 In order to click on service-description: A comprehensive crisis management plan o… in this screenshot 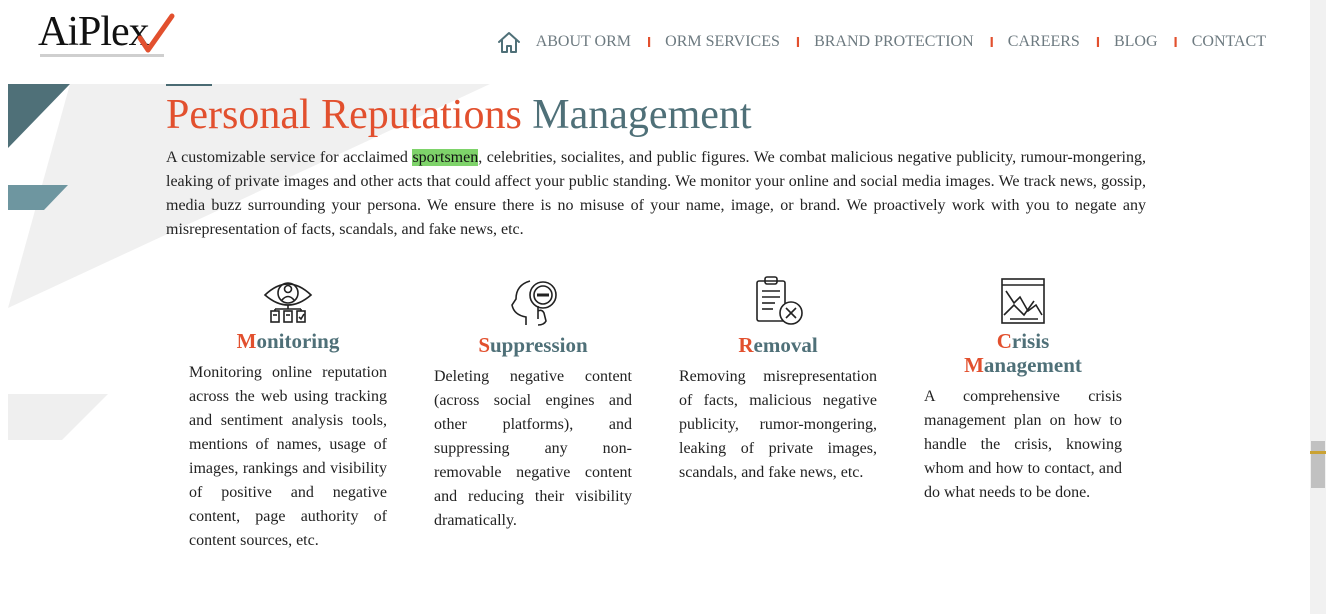, I will do `click(1023, 444)`.